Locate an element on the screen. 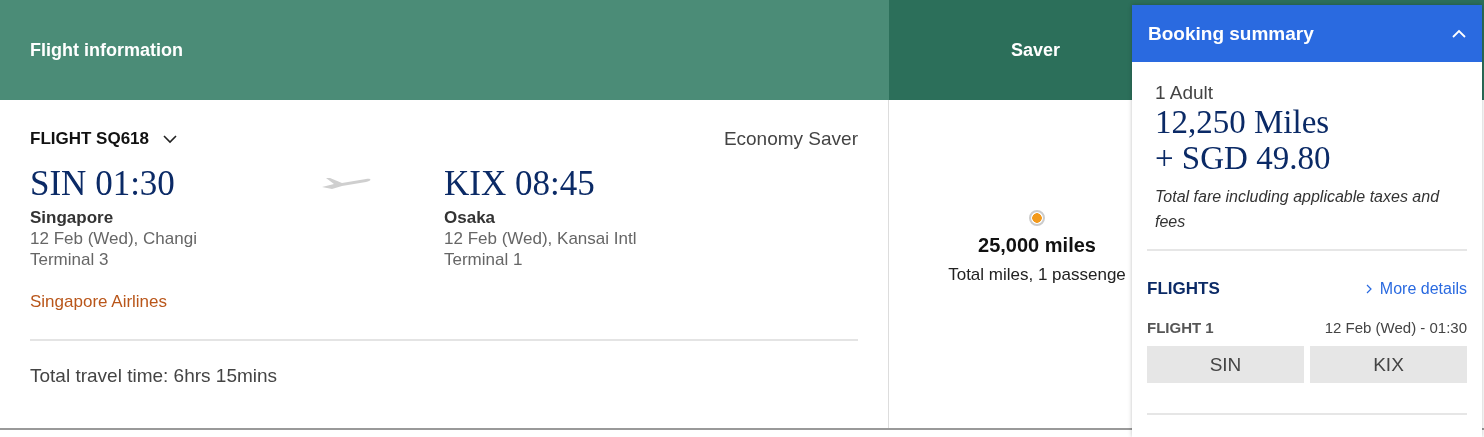 The image size is (1484, 437). terminal: Terminal 3 is located at coordinates (70, 259).